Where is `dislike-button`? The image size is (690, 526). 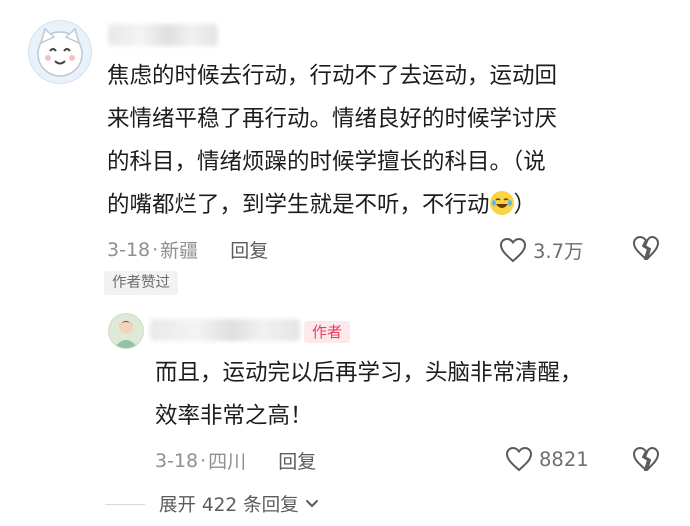
dislike-button is located at coordinates (646, 250).